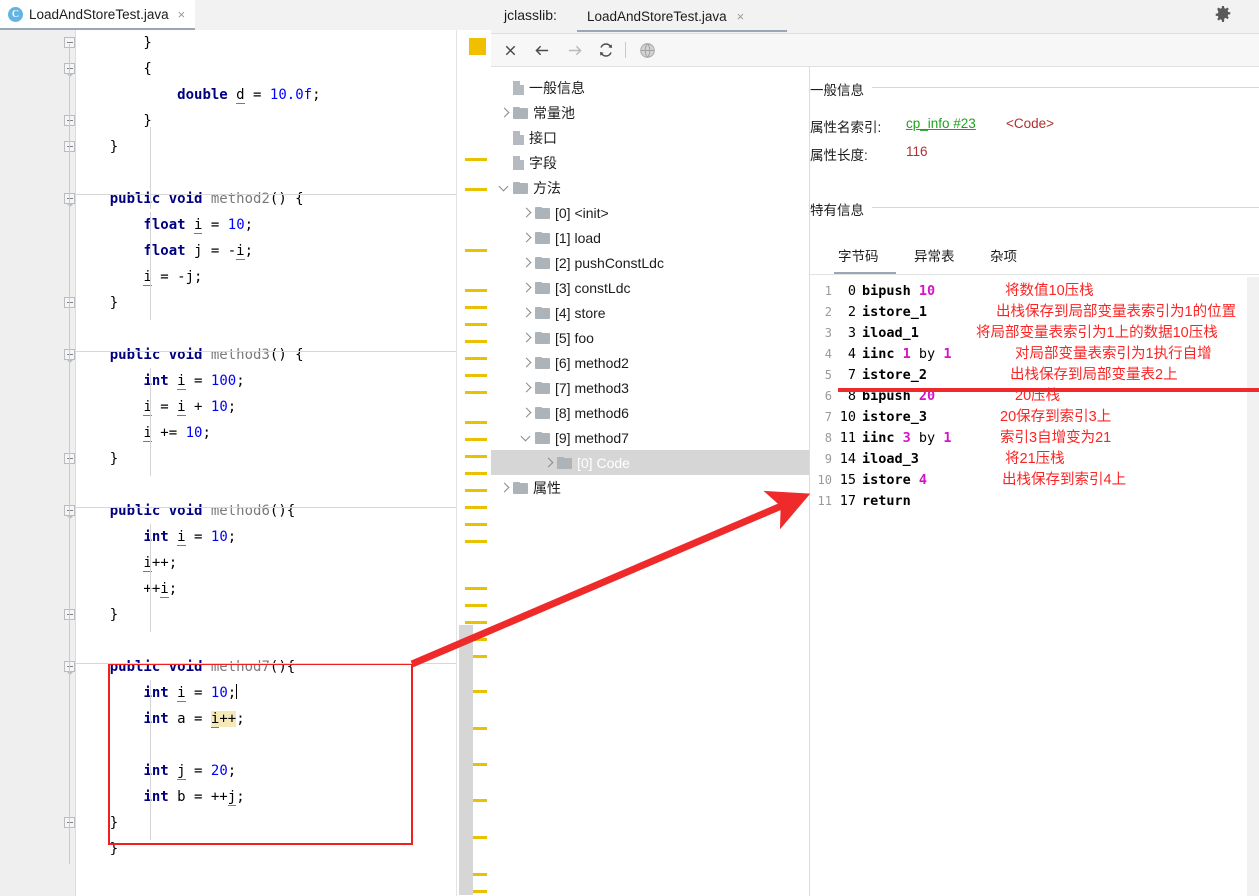 The height and width of the screenshot is (896, 1259). Describe the element at coordinates (650, 87) in the screenshot. I see `tree-node--: 一般信息` at that location.